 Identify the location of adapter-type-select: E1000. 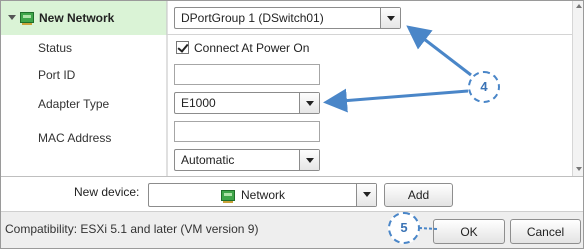
(247, 103).